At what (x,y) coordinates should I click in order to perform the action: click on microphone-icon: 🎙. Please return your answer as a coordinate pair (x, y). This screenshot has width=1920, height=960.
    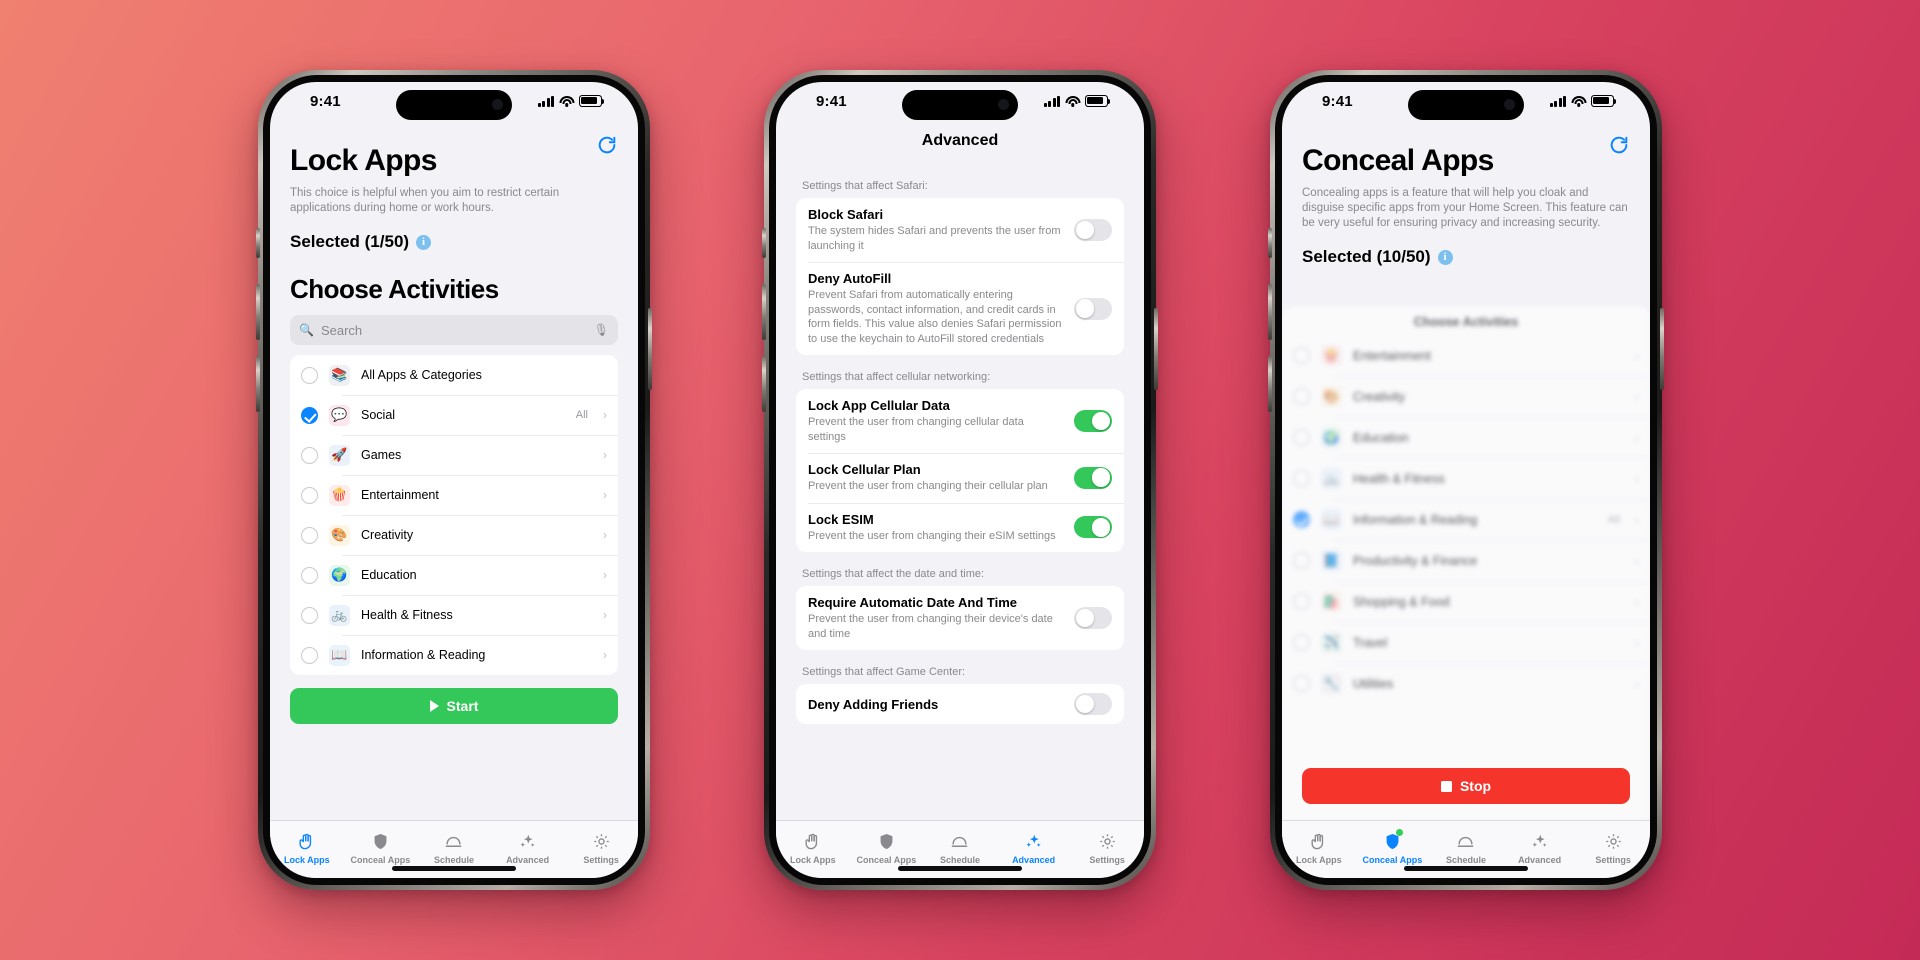
    Looking at the image, I should click on (601, 330).